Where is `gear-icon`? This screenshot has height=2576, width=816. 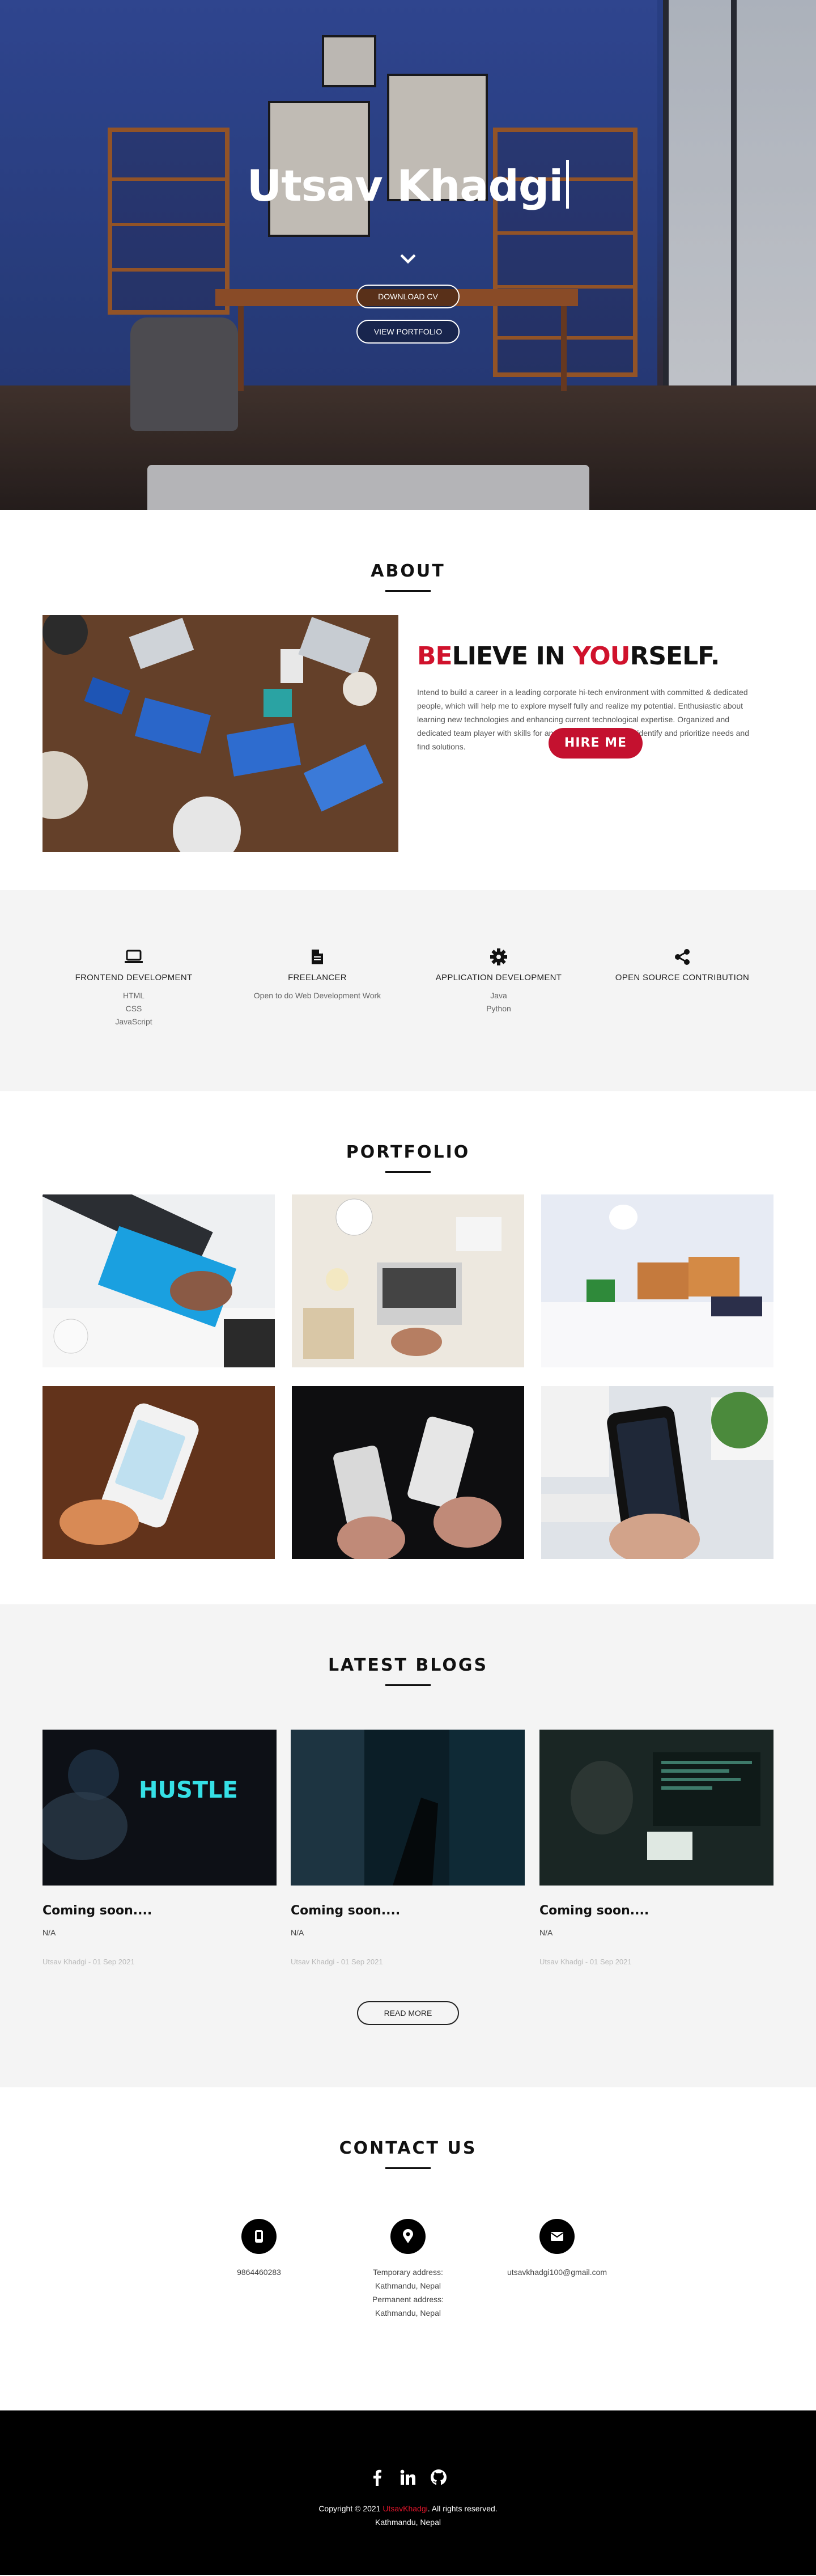 gear-icon is located at coordinates (498, 957).